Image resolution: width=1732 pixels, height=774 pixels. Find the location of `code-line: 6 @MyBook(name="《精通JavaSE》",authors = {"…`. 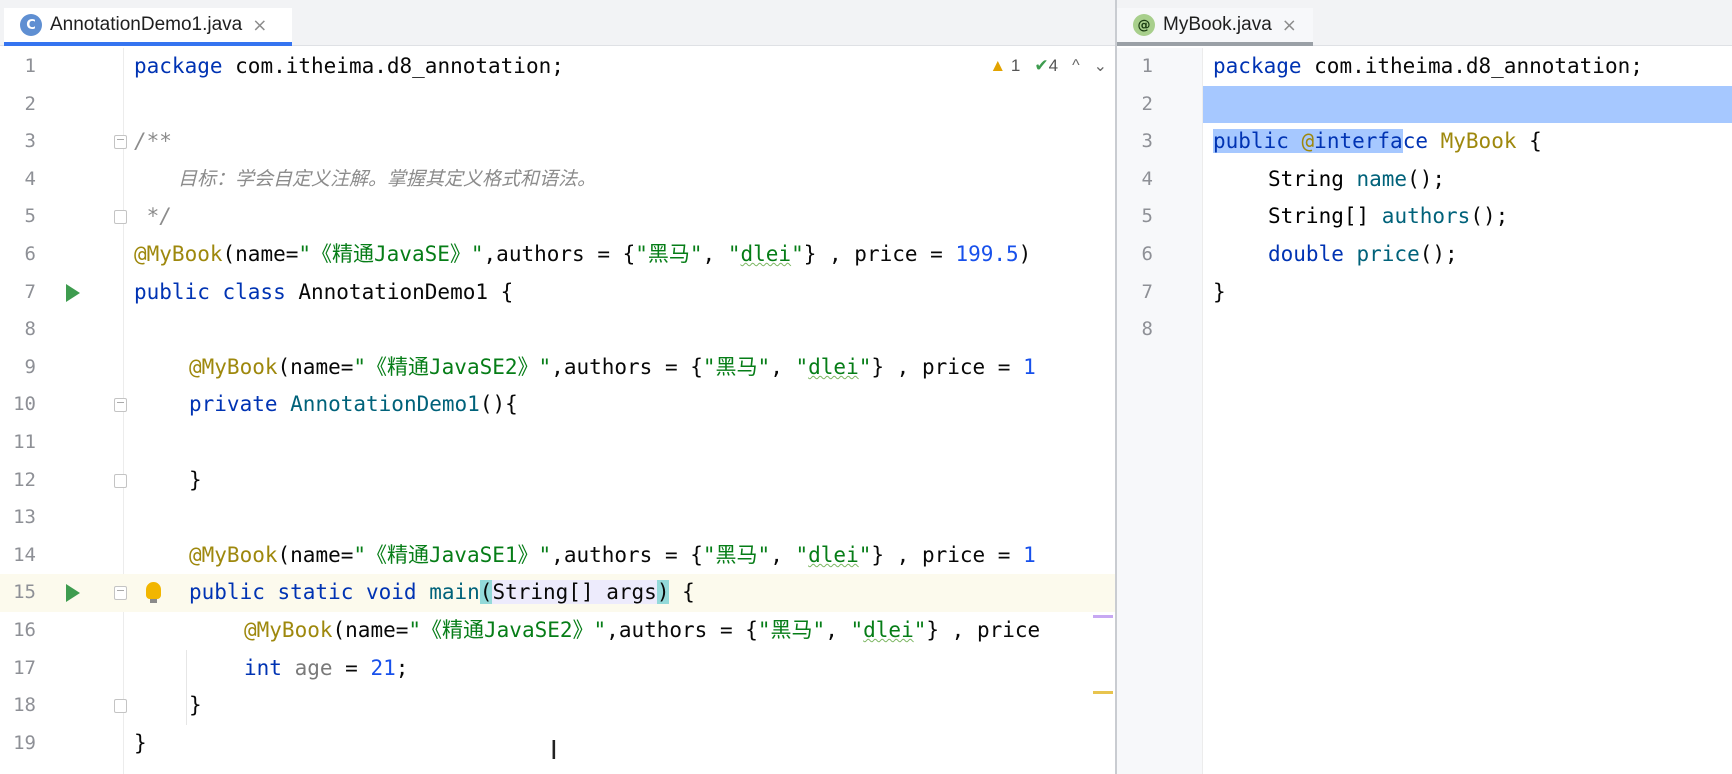

code-line: 6 @MyBook(name="《精通JavaSE》",authors = {"… is located at coordinates (557, 255).